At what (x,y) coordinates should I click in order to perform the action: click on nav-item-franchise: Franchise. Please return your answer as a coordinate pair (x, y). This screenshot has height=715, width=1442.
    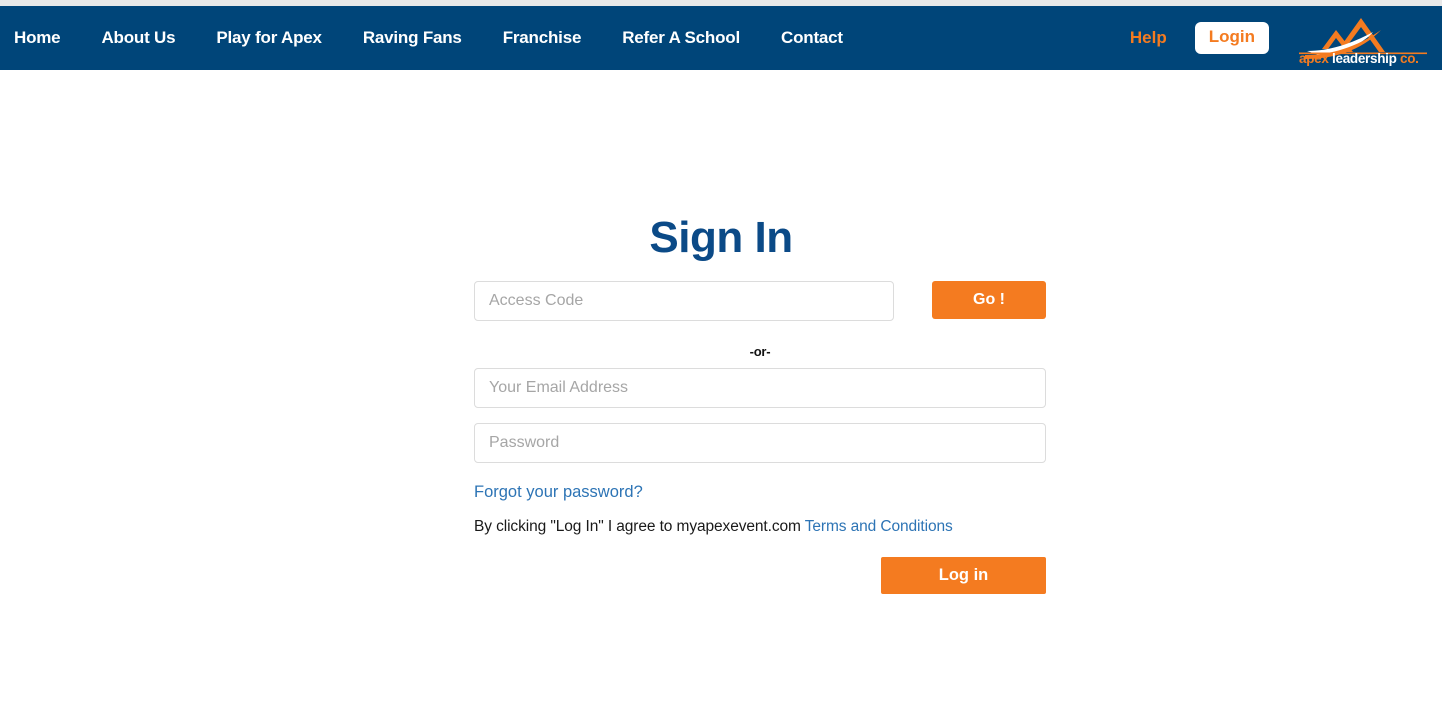
    Looking at the image, I should click on (542, 38).